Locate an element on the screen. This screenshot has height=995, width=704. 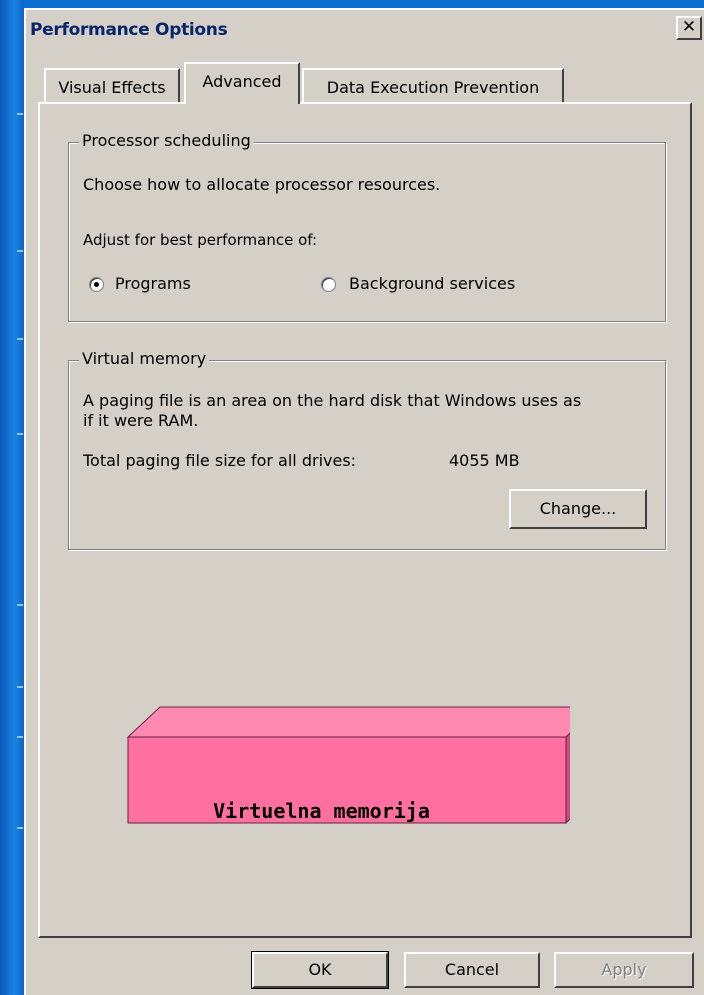
tab-data-execution-prevention: Data Execution Prevention is located at coordinates (433, 85).